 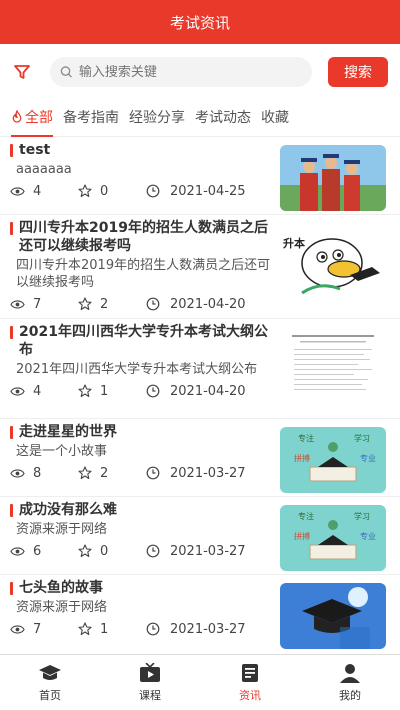 What do you see at coordinates (208, 191) in the screenshot?
I see `publish-date: 2021-04-25` at bounding box center [208, 191].